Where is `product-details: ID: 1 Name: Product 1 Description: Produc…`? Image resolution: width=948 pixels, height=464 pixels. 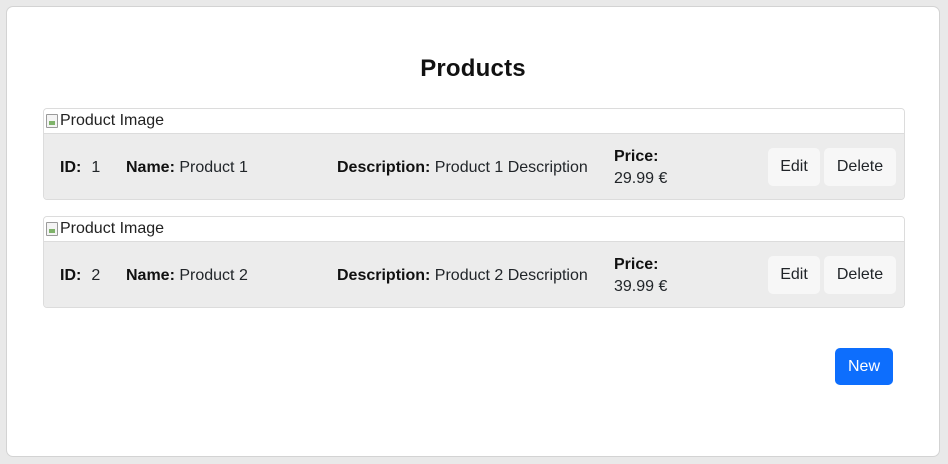 product-details: ID: 1 Name: Product 1 Description: Produc… is located at coordinates (474, 166).